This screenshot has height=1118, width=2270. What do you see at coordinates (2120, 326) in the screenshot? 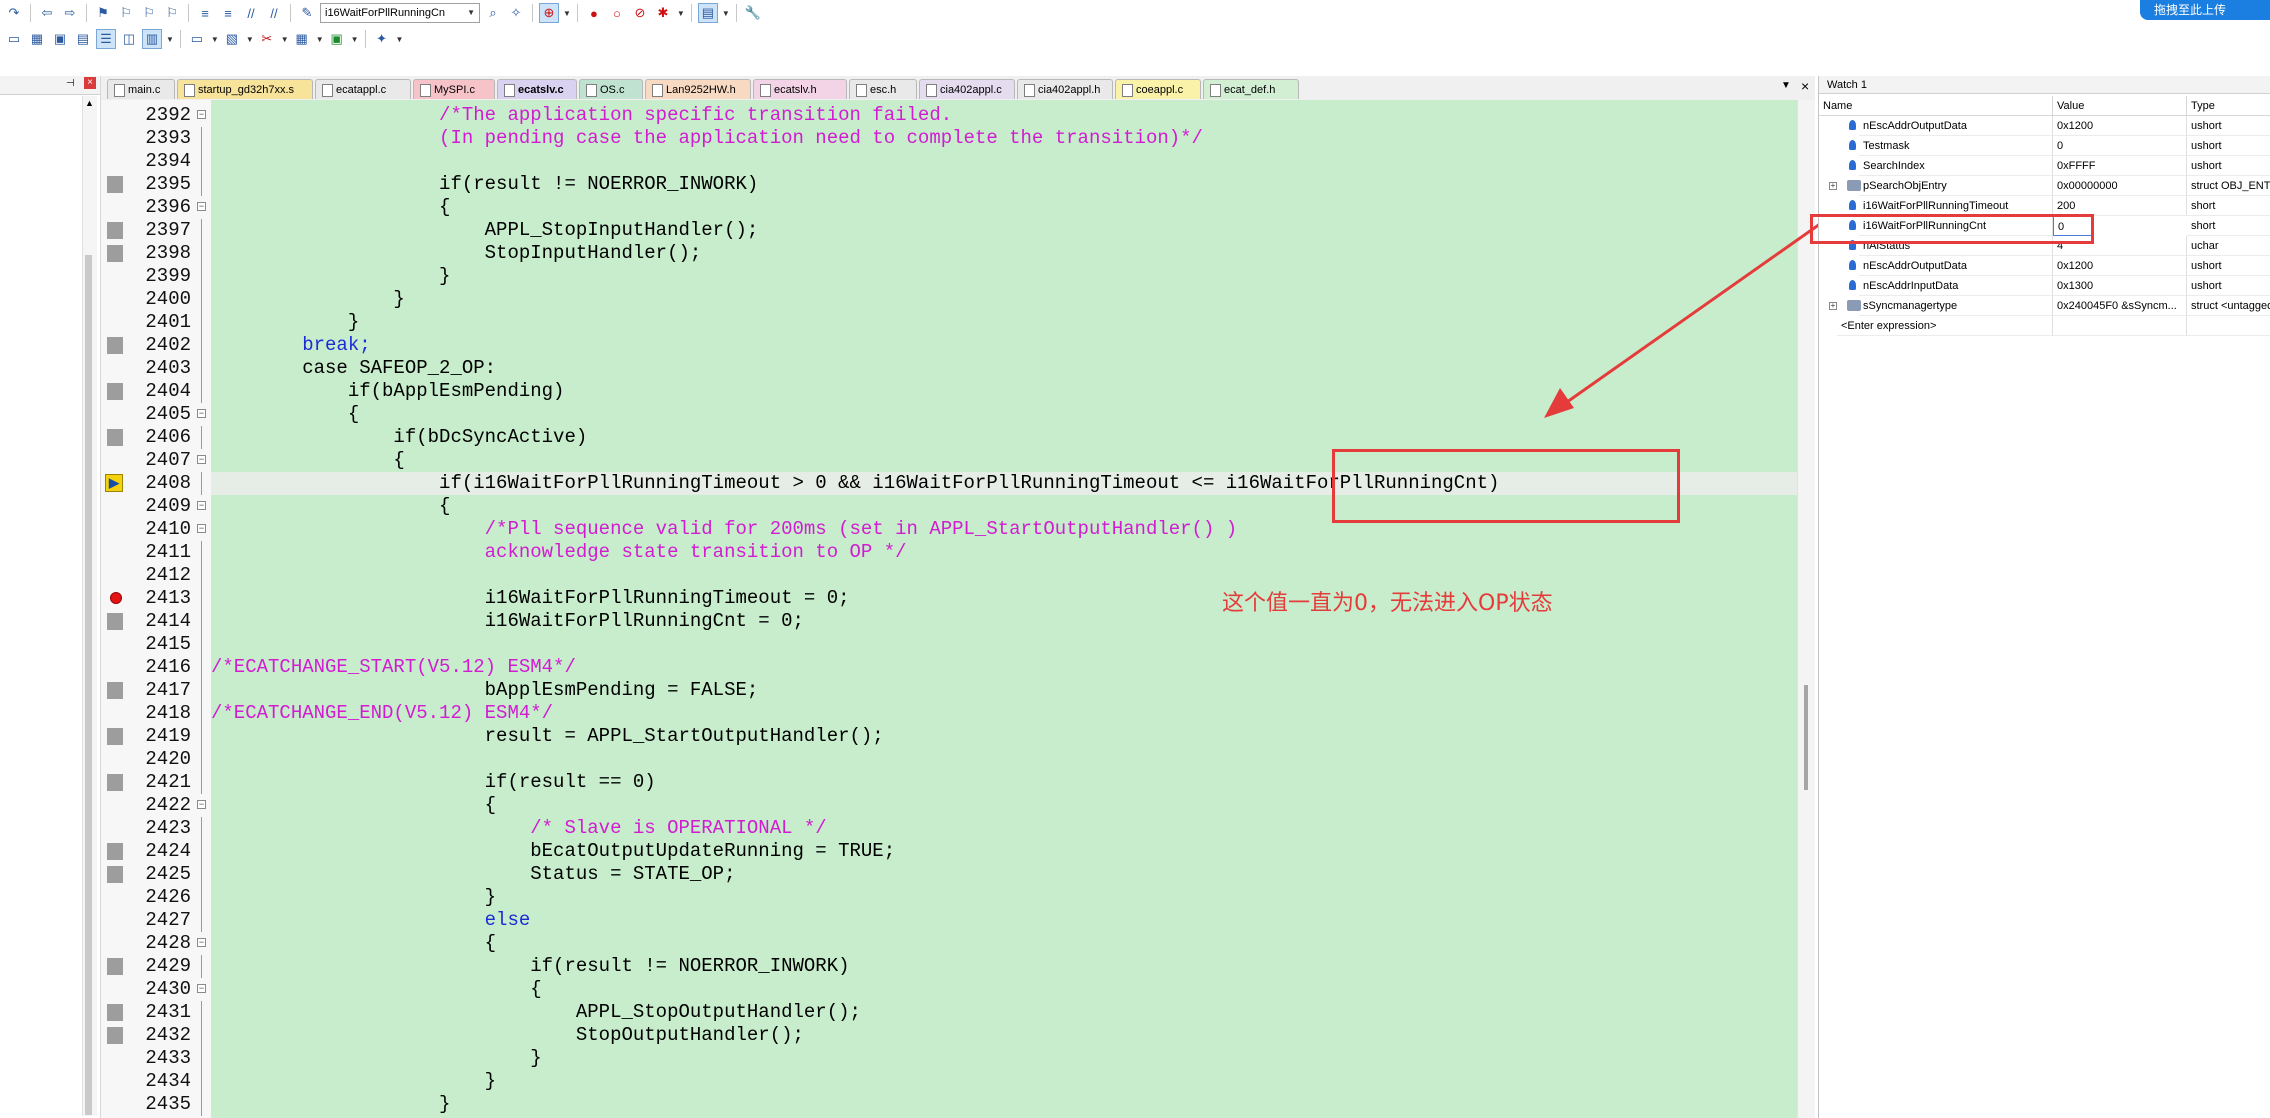
I see `watch-value` at bounding box center [2120, 326].